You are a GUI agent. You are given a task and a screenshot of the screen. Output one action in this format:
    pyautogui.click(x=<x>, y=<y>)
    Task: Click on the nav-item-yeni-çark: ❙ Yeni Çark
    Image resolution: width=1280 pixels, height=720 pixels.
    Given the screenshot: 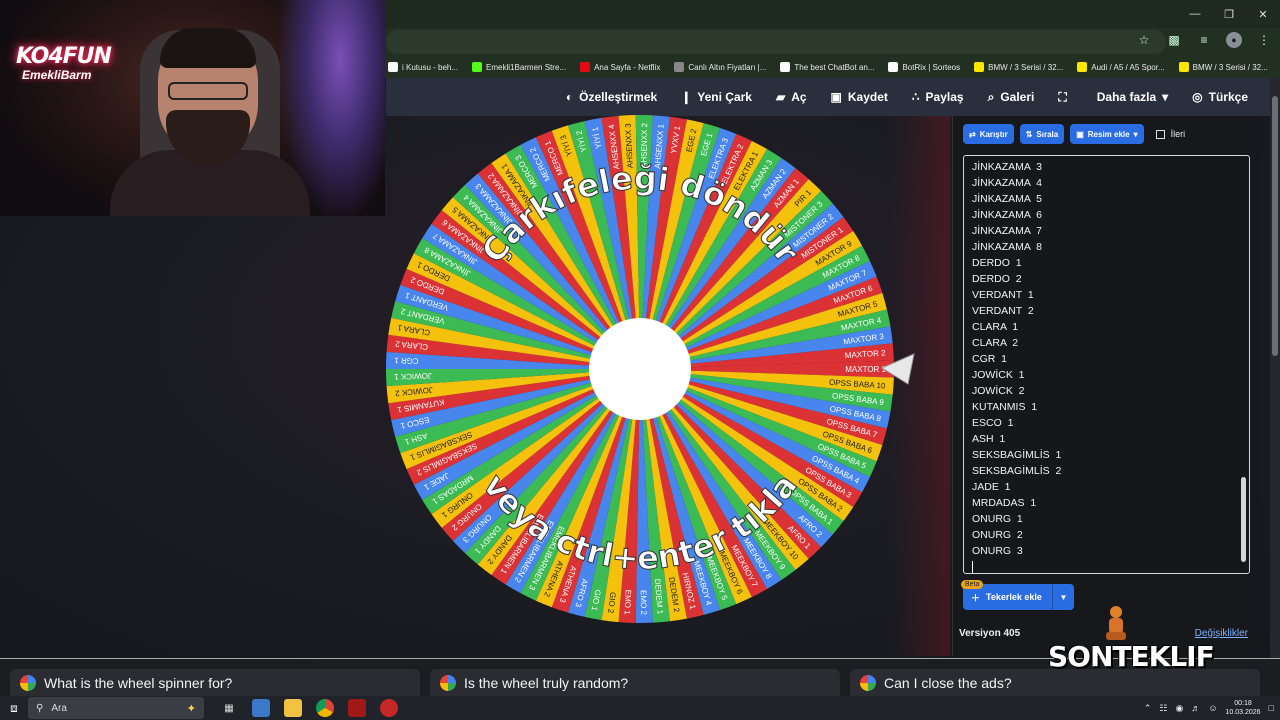 What is the action you would take?
    pyautogui.click(x=716, y=97)
    